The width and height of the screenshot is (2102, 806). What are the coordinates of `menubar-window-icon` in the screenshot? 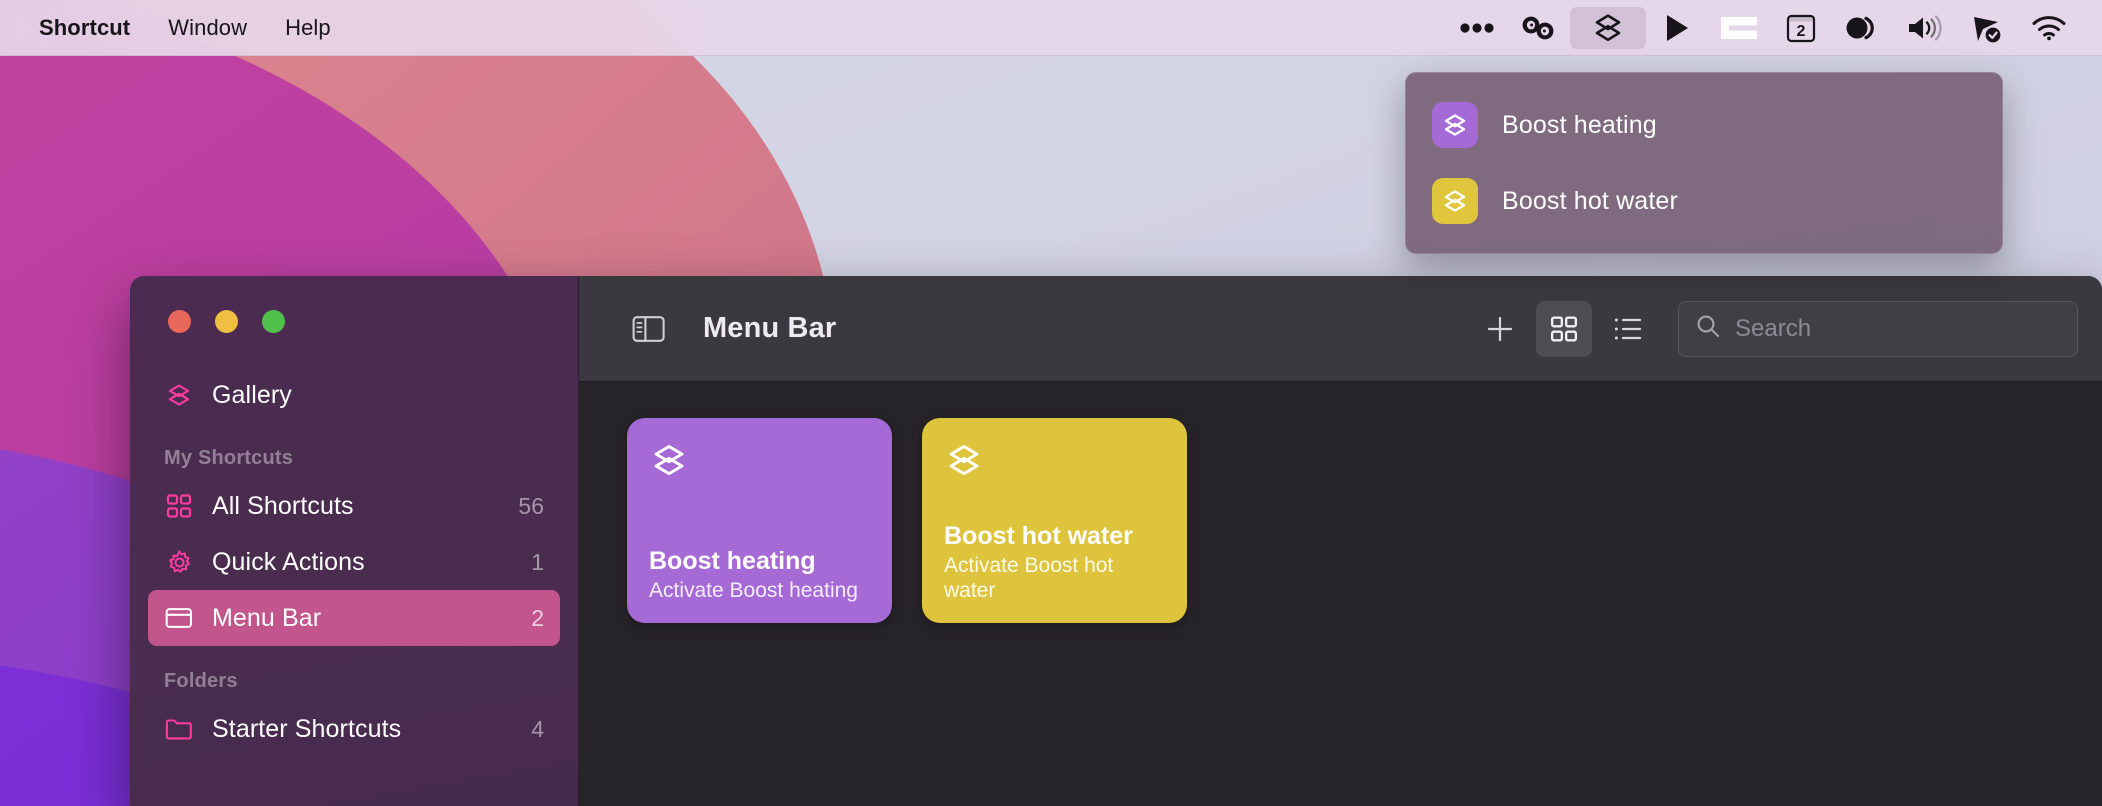 It's located at (179, 618).